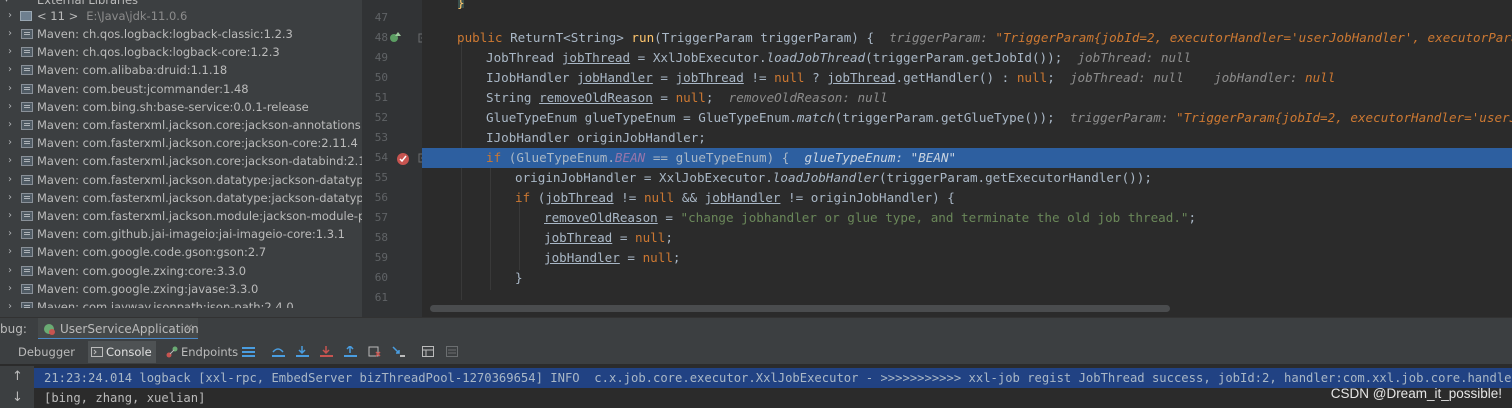  What do you see at coordinates (248, 353) in the screenshot?
I see `menu-icon` at bounding box center [248, 353].